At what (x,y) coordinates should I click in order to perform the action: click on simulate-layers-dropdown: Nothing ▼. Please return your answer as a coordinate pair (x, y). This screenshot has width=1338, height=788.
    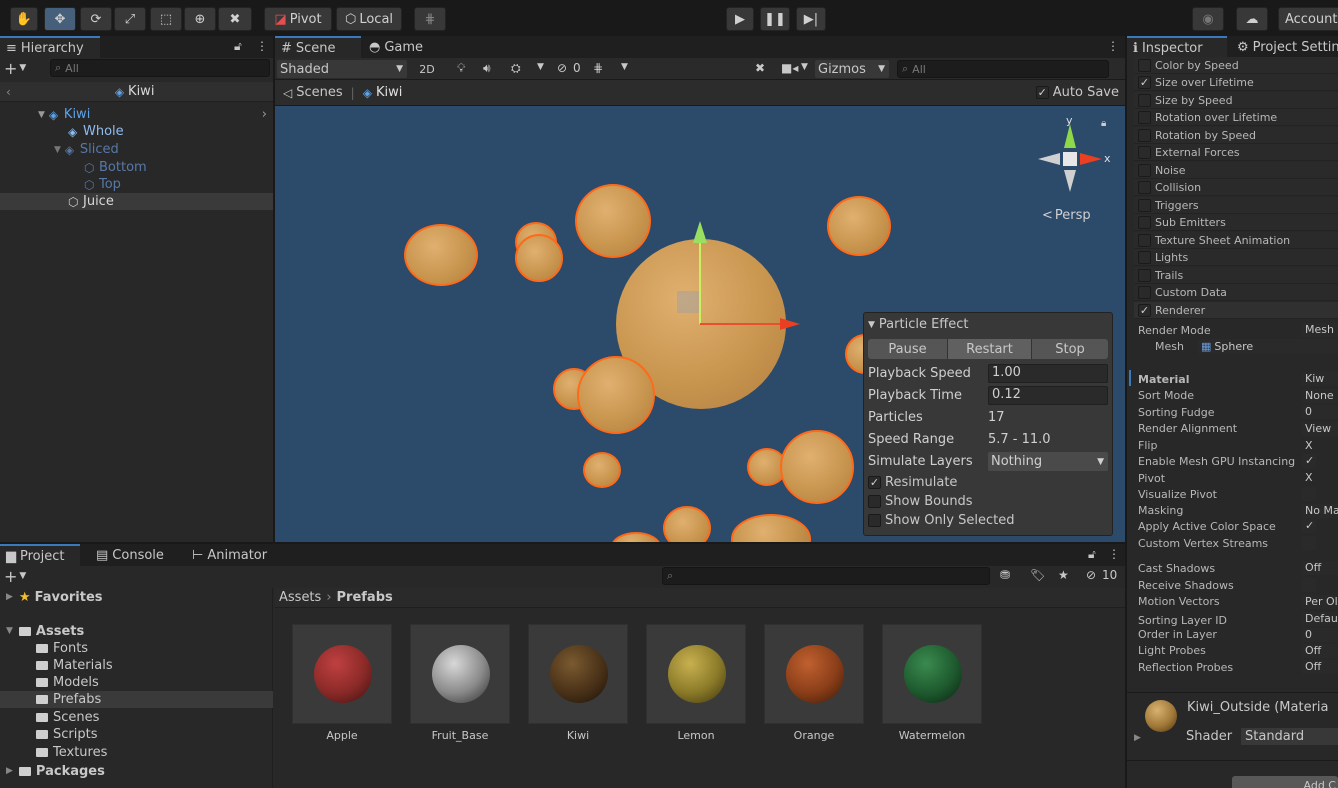
    Looking at the image, I should click on (1048, 461).